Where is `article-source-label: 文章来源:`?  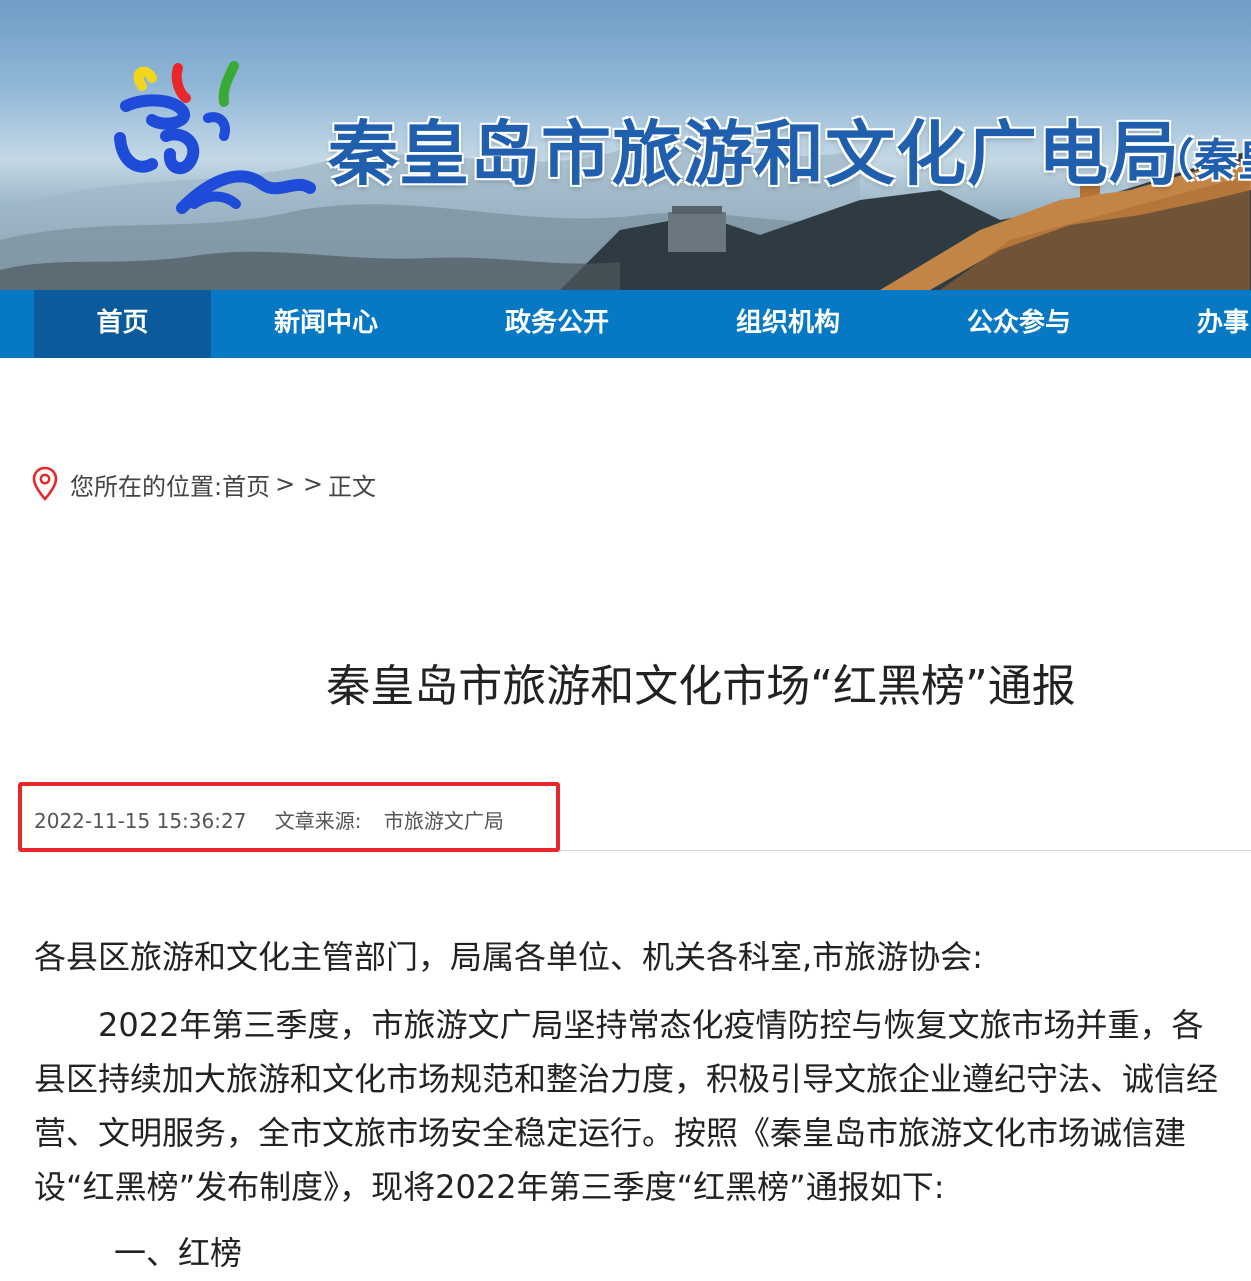
article-source-label: 文章来源: is located at coordinates (318, 821).